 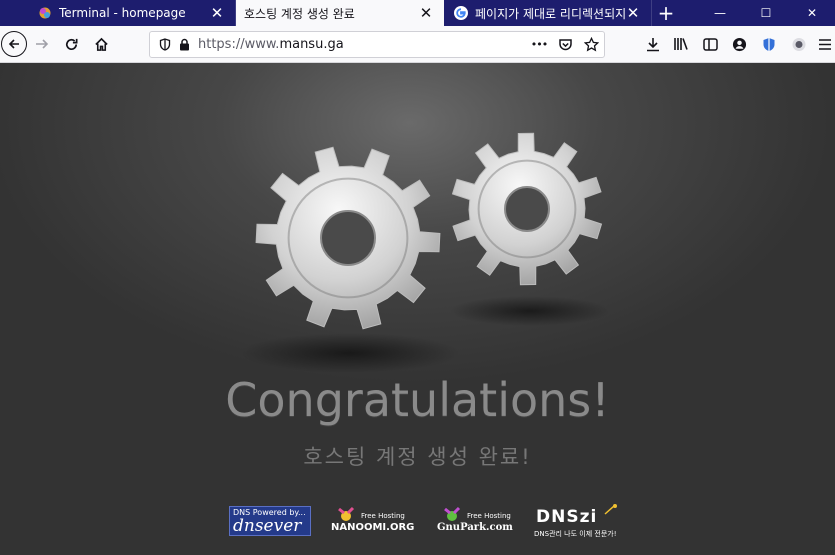 I want to click on url-domain: mansu.ga, so click(x=311, y=44).